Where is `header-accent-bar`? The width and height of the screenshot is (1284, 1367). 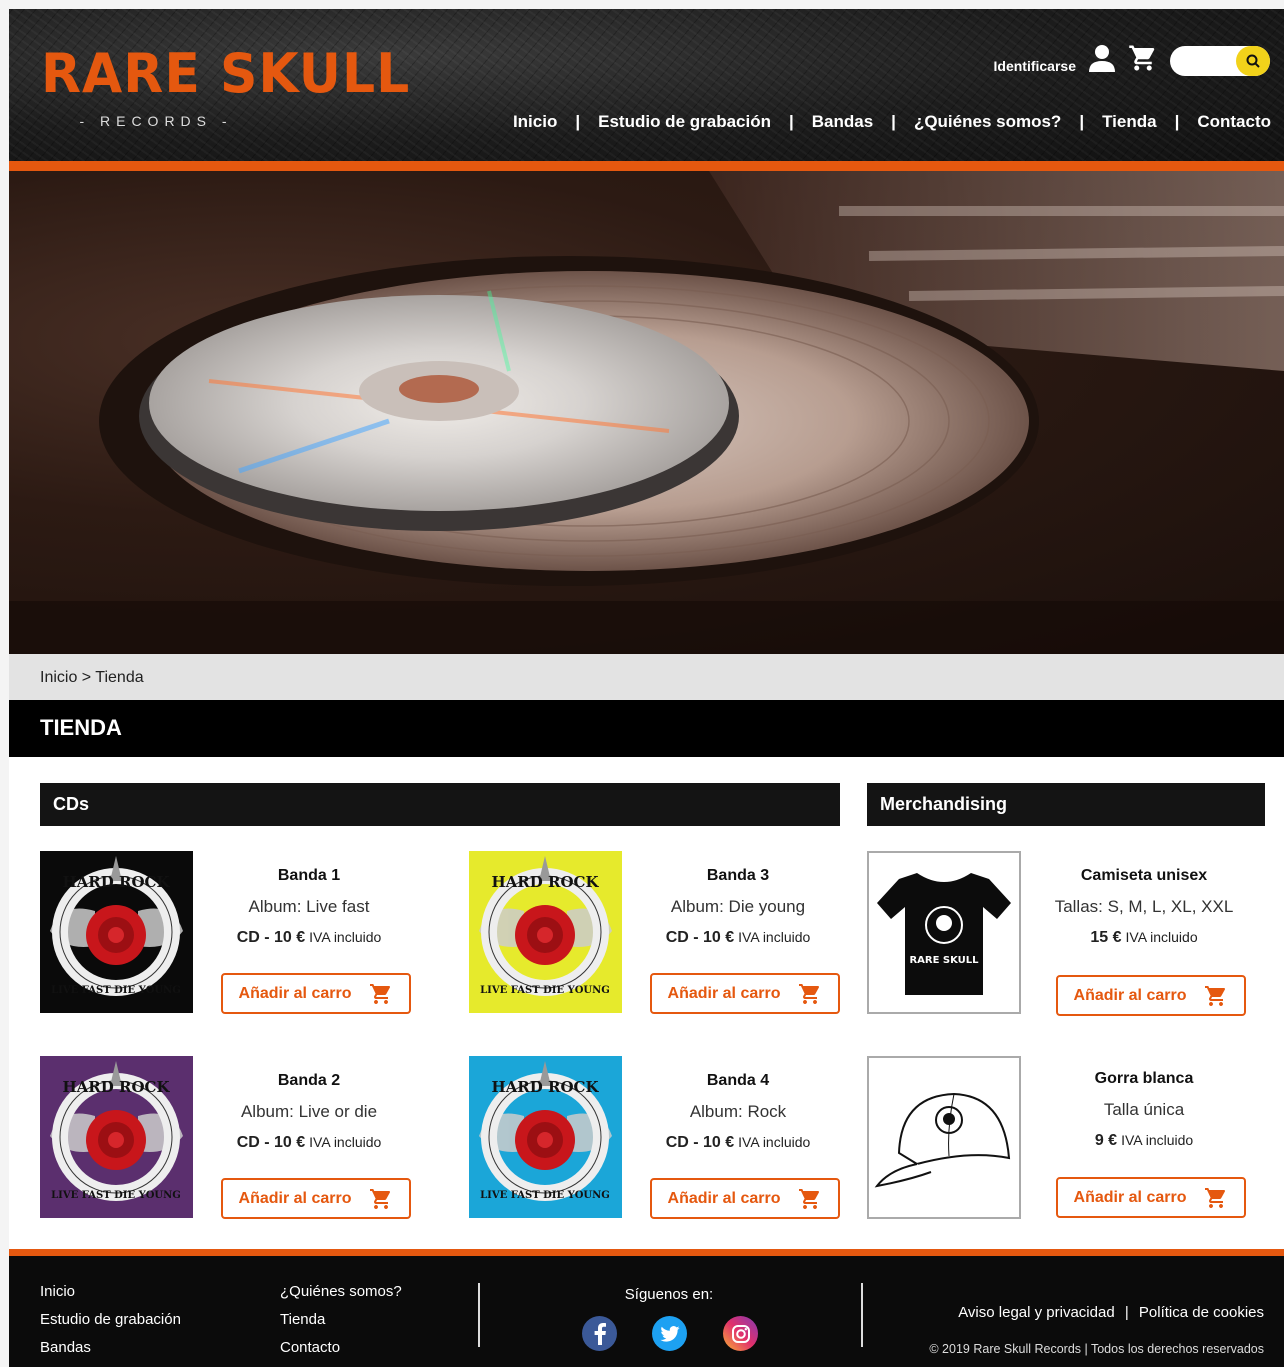 header-accent-bar is located at coordinates (646, 166).